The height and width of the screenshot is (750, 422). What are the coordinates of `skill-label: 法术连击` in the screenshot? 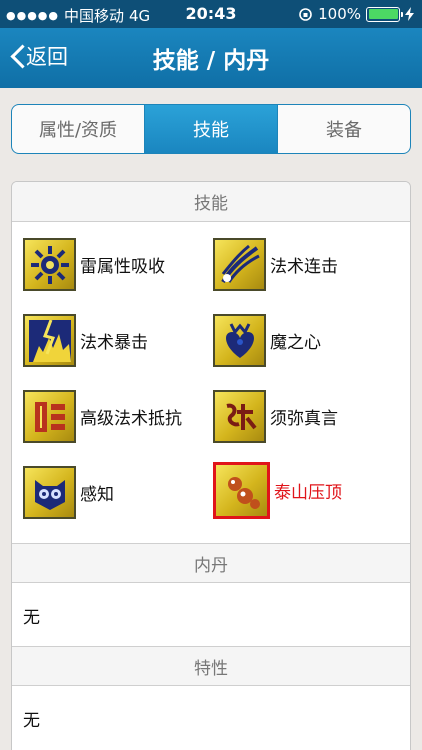 It's located at (304, 267).